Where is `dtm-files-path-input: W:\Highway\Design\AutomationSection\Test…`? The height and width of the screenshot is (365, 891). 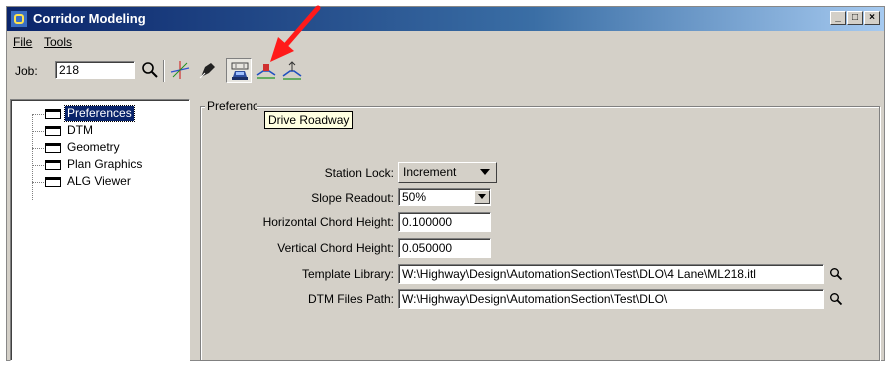 dtm-files-path-input: W:\Highway\Design\AutomationSection\Test… is located at coordinates (611, 299).